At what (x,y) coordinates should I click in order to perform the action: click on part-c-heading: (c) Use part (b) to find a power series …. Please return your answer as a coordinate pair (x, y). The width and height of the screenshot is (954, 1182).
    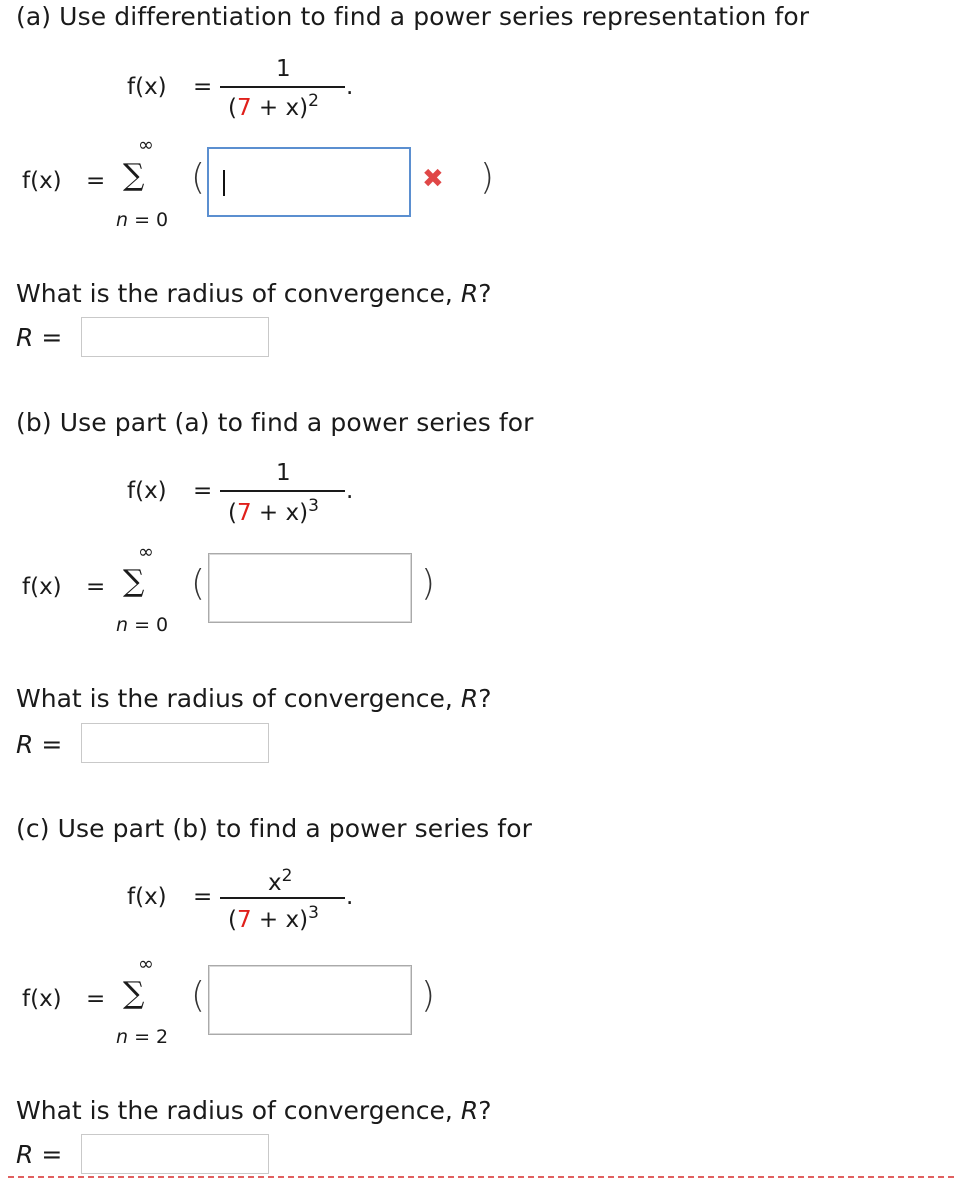
    Looking at the image, I should click on (274, 828).